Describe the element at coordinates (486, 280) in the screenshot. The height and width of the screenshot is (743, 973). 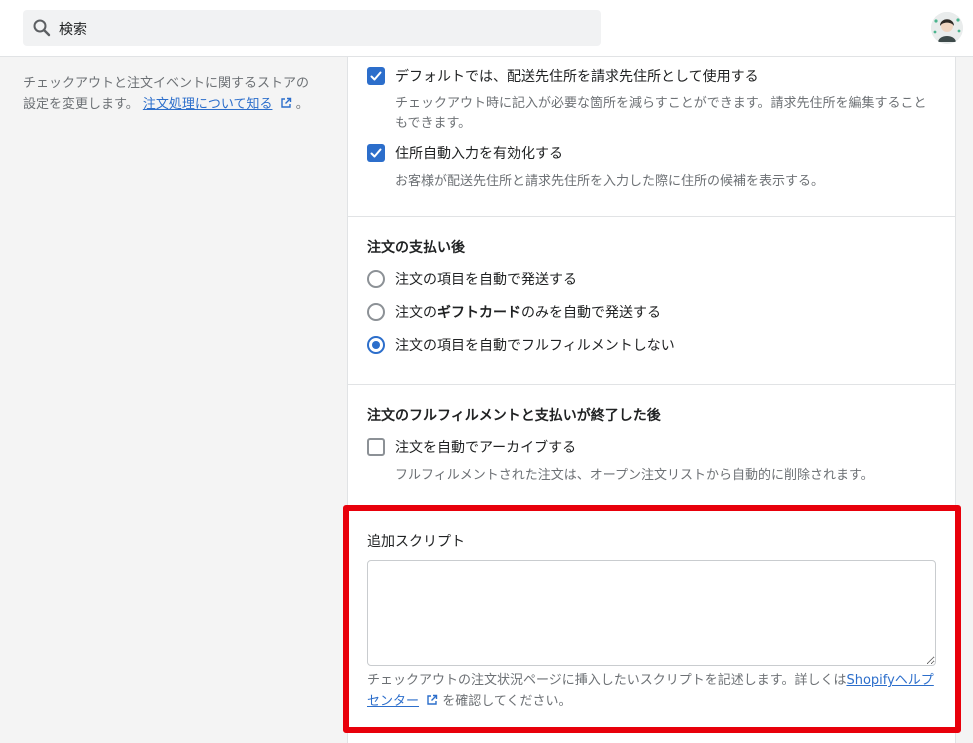
I see `fulfill-all-label: 注文の項目を自動で発送する` at that location.